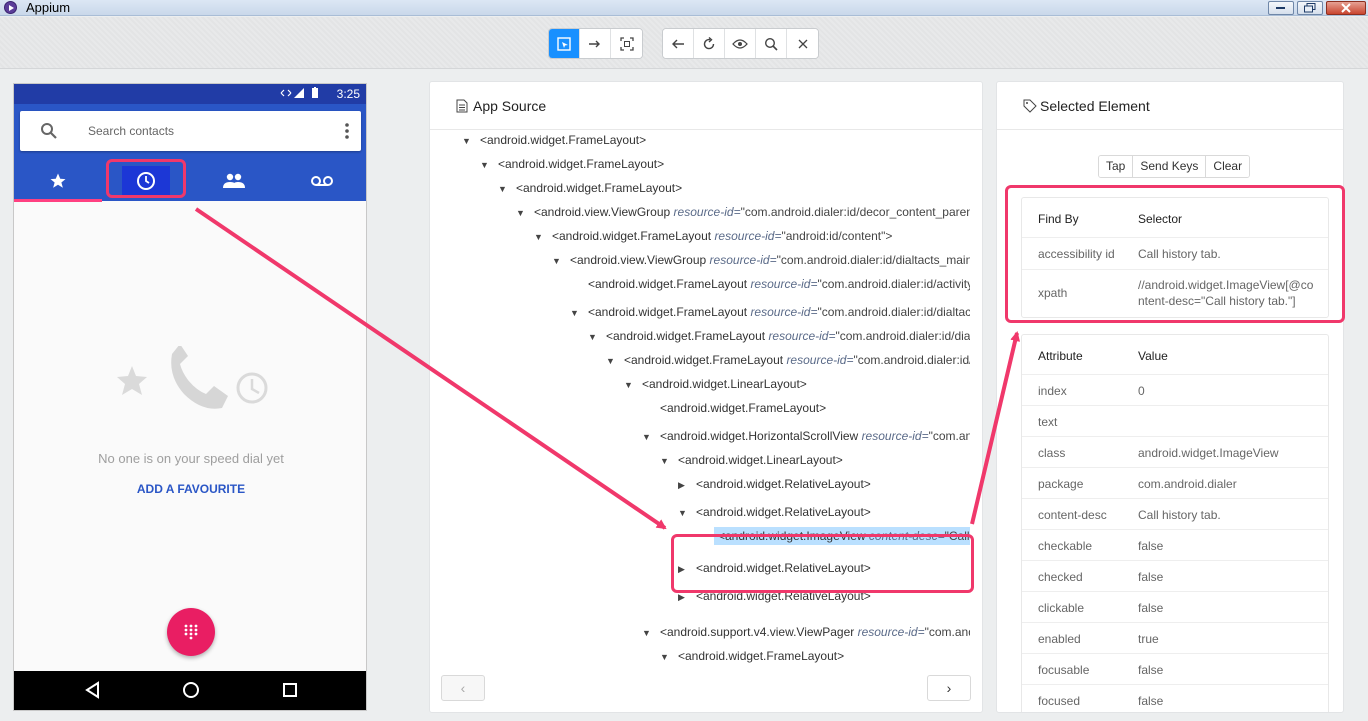 This screenshot has height=721, width=1368. I want to click on scroll-left-button: ‹, so click(463, 688).